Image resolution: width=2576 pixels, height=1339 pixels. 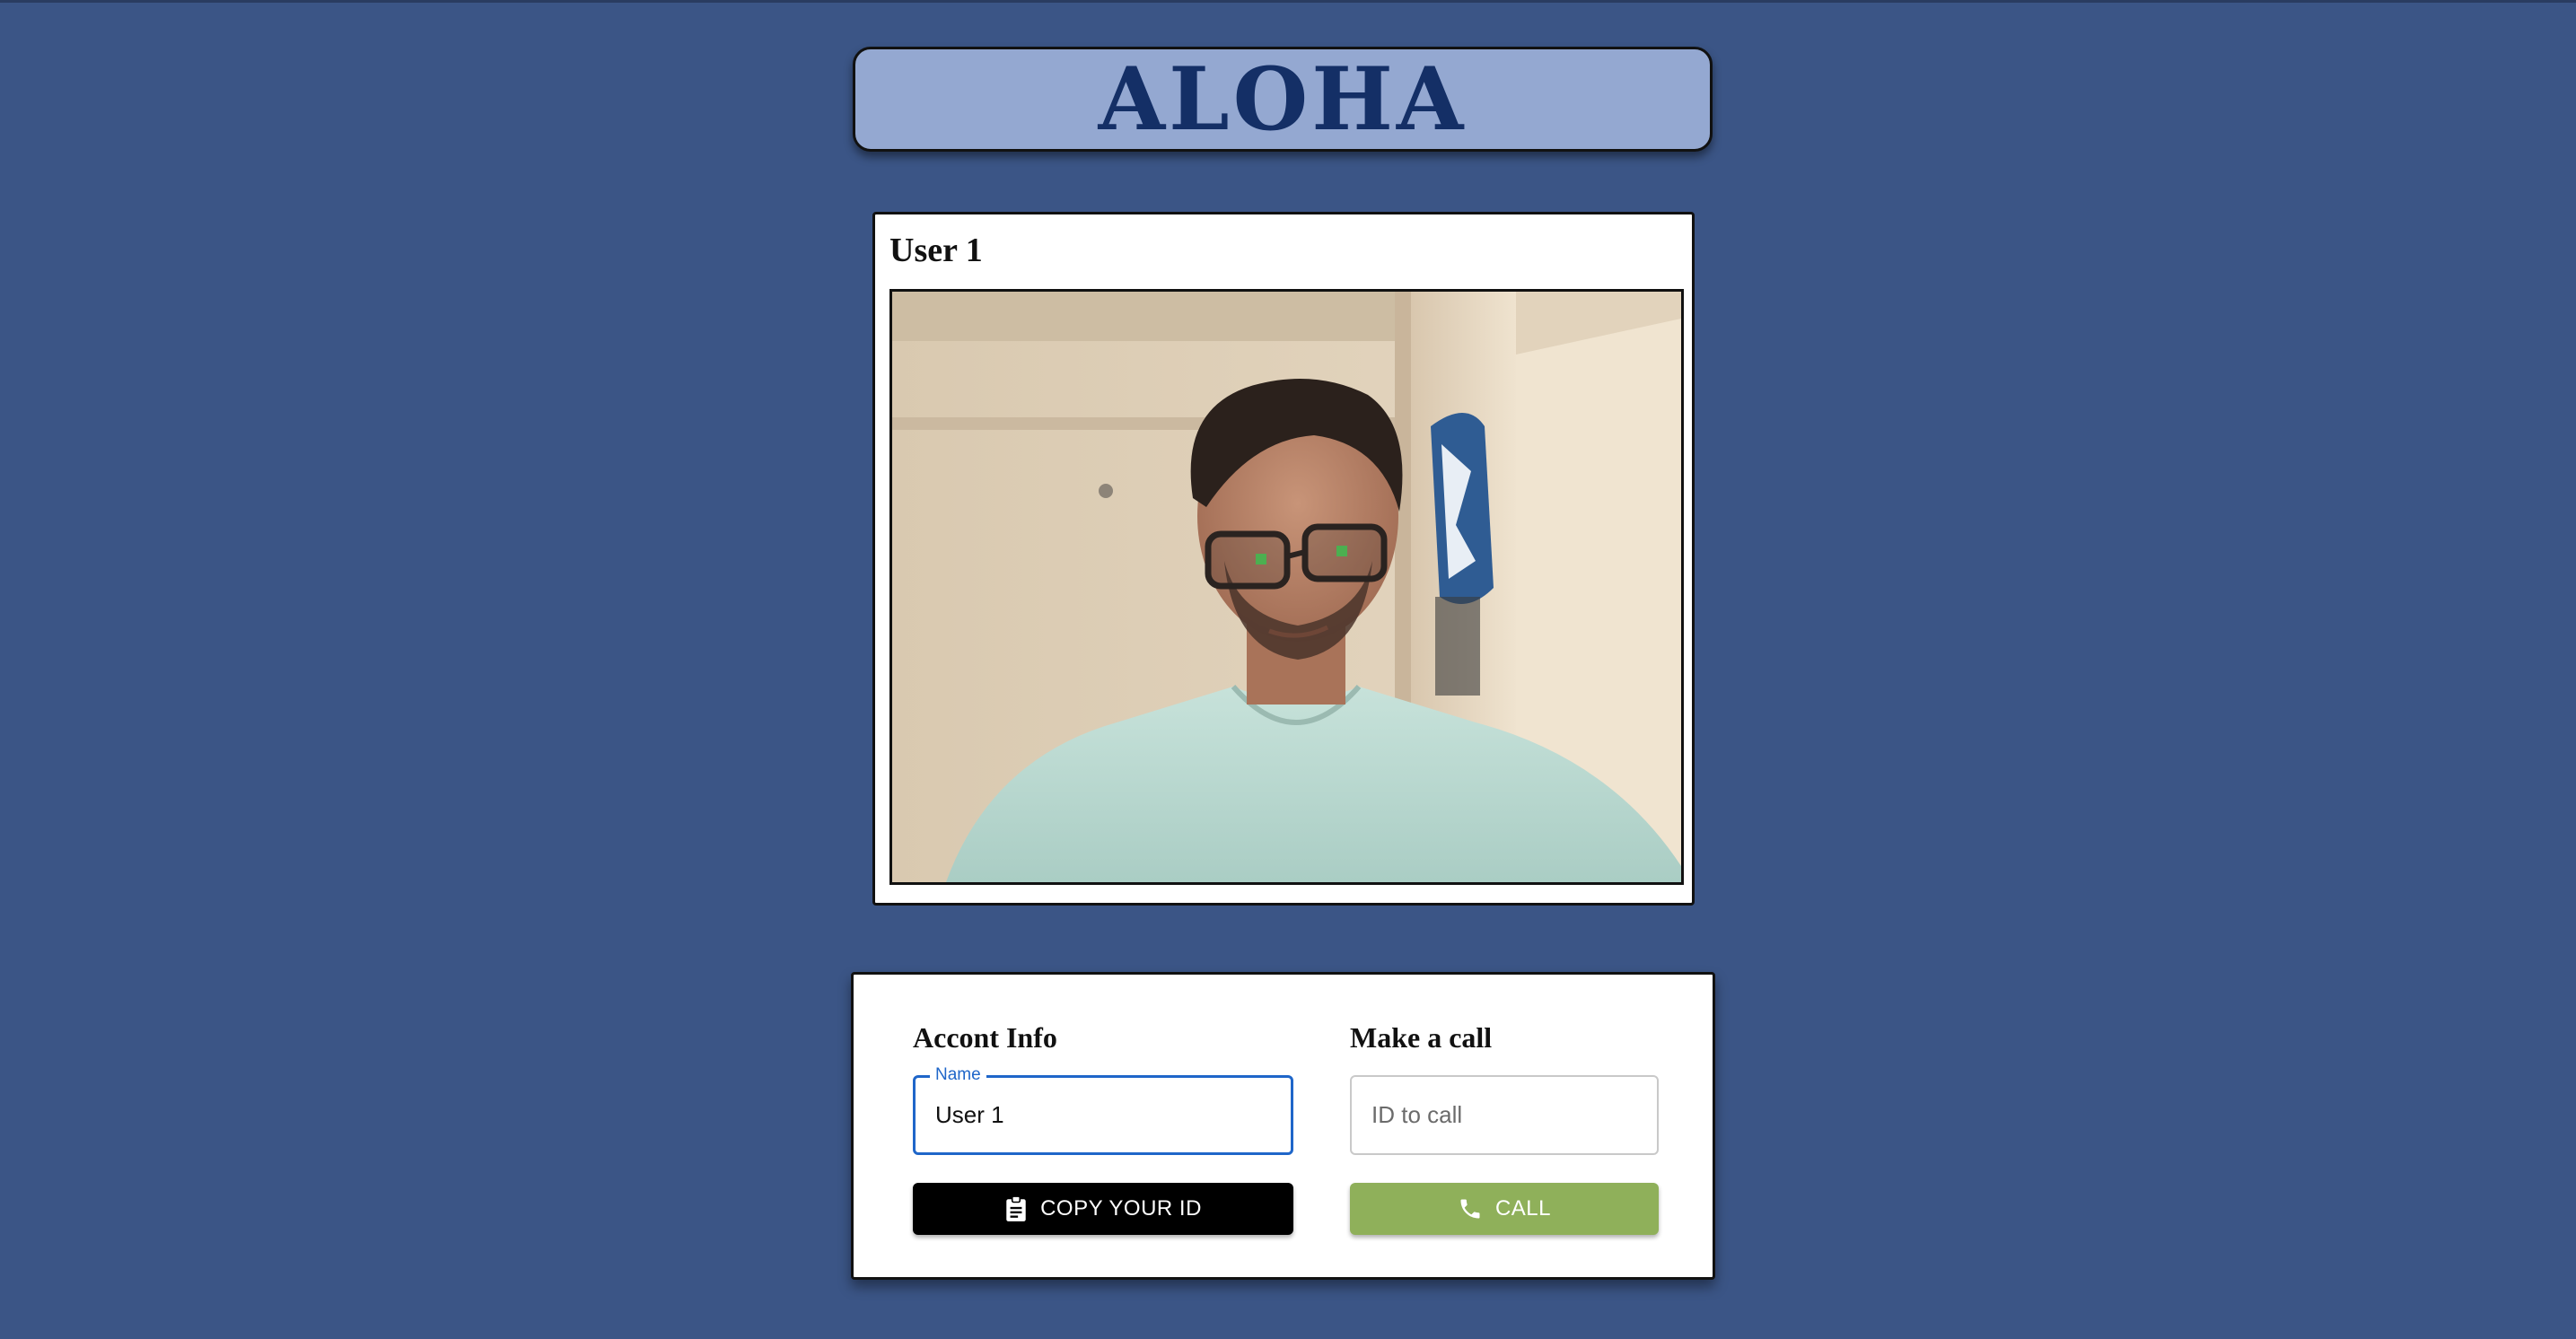 I want to click on call-label: CALL, so click(x=1523, y=1208).